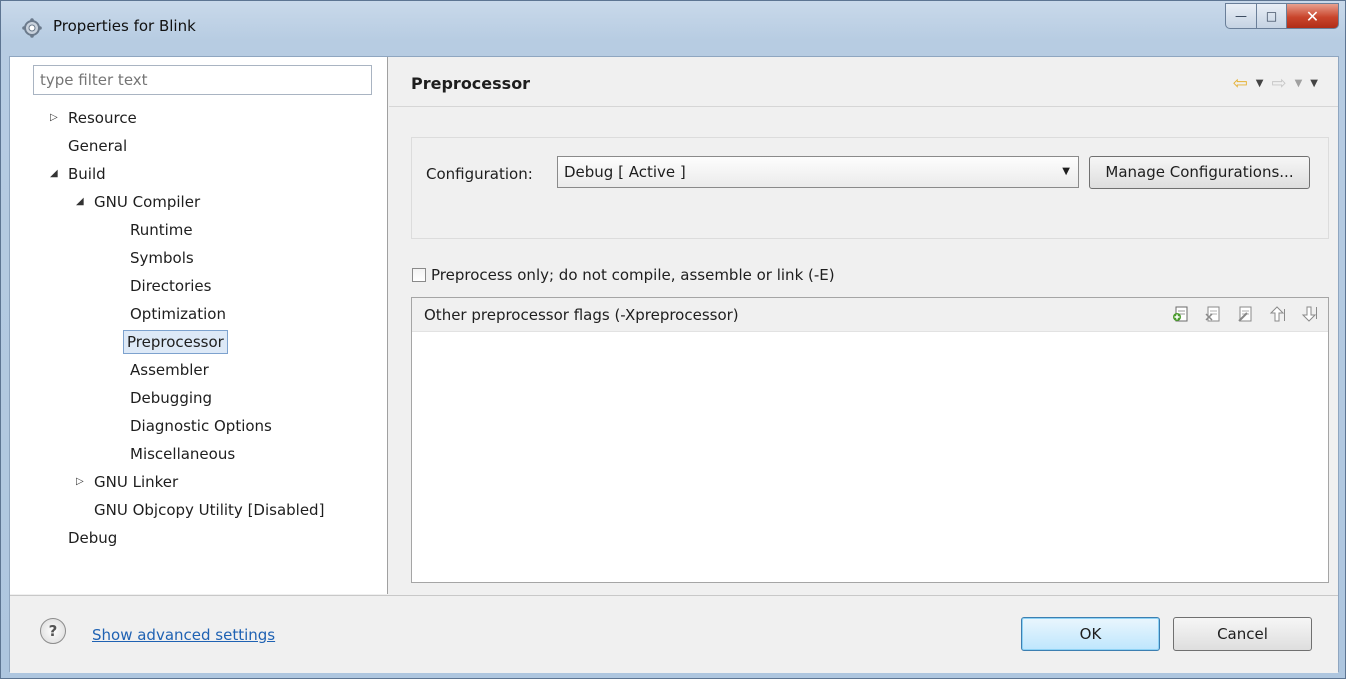  Describe the element at coordinates (136, 482) in the screenshot. I see `tree-item-label: GNU Linker` at that location.